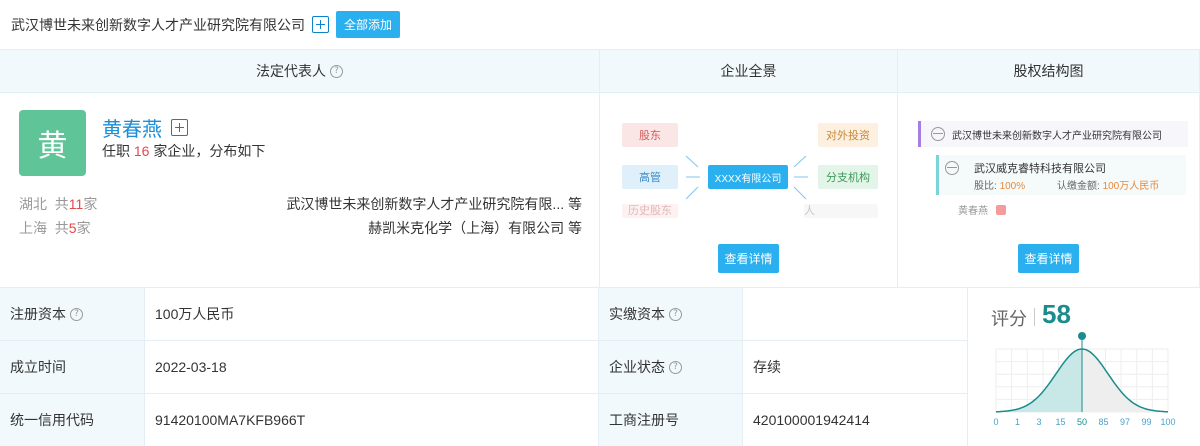 The width and height of the screenshot is (1200, 446). Describe the element at coordinates (300, 229) in the screenshot. I see `region-row: 上海 共5家 赫凯米克化学（上海）有限公司 等` at that location.